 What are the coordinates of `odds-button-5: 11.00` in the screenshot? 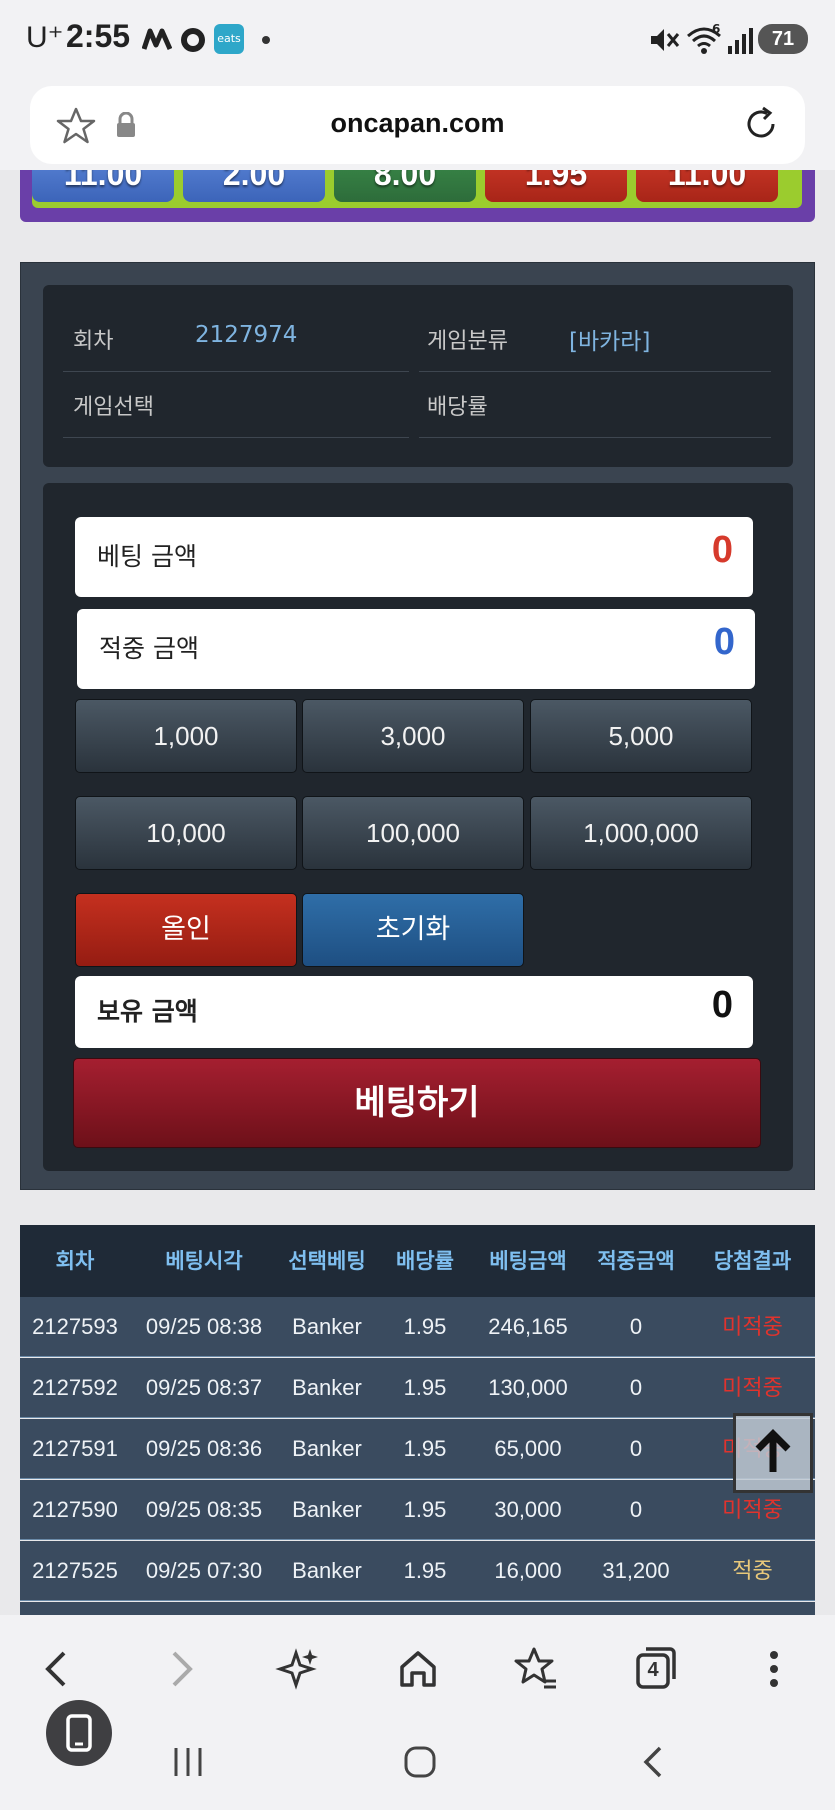 It's located at (707, 186).